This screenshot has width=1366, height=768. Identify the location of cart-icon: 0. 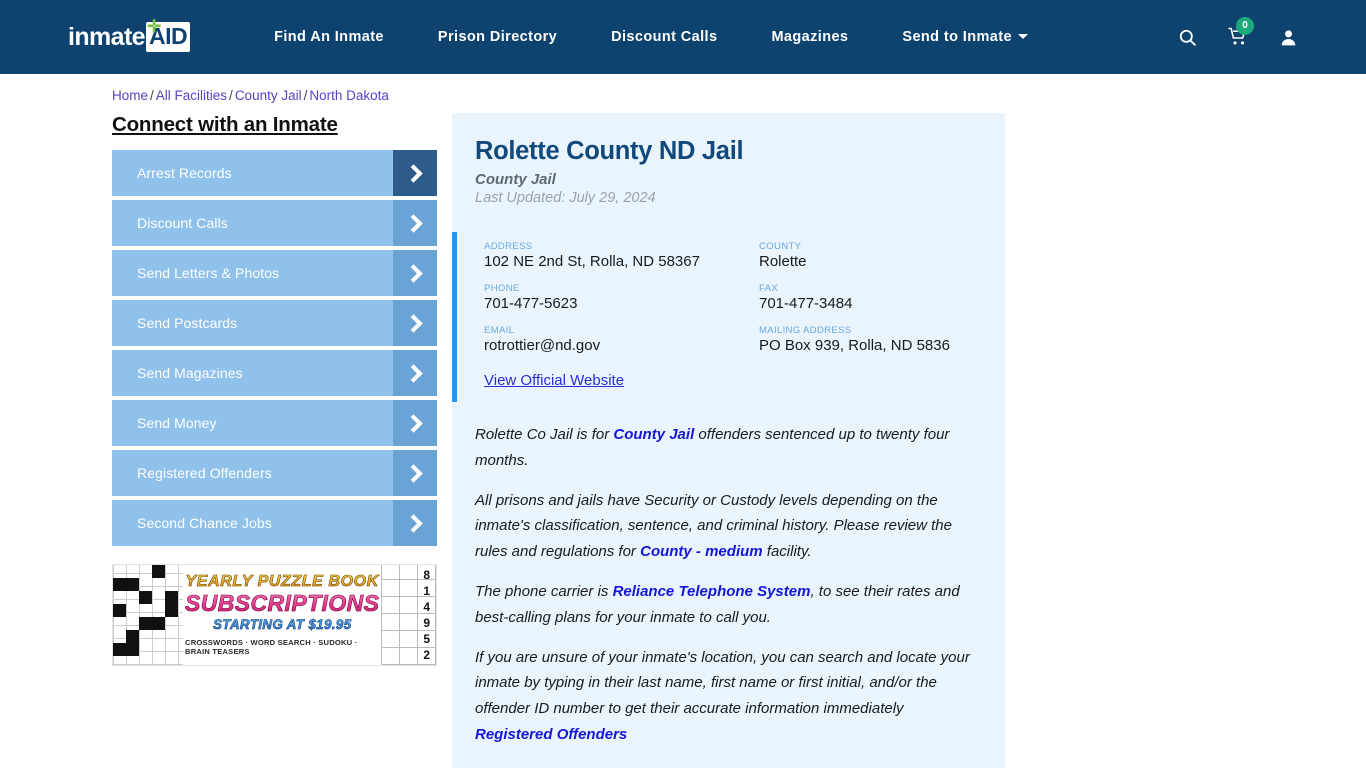
(1240, 32).